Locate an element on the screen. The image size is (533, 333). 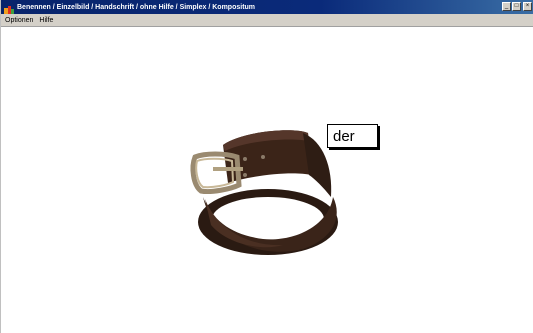
belt-image is located at coordinates (264, 192).